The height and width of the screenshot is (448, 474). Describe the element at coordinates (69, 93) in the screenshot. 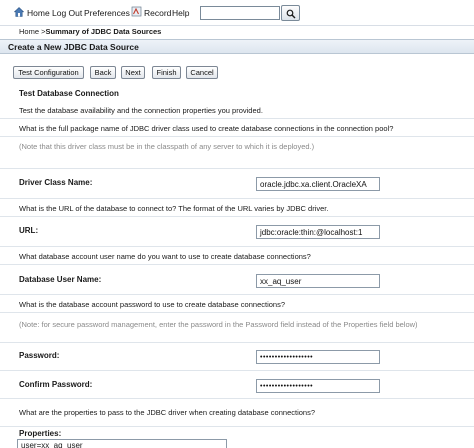

I see `section-title: Test Database Connection` at that location.